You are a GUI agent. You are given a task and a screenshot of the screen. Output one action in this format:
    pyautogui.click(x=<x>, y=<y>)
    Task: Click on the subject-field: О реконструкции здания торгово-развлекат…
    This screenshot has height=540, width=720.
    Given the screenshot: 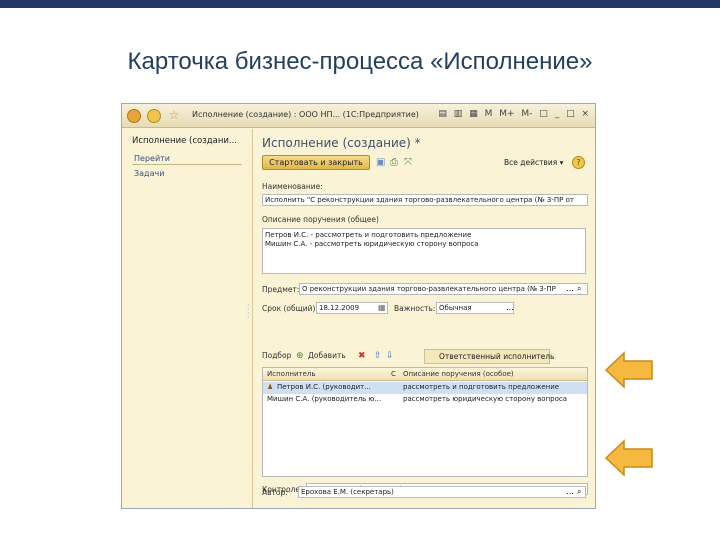 What is the action you would take?
    pyautogui.click(x=443, y=289)
    